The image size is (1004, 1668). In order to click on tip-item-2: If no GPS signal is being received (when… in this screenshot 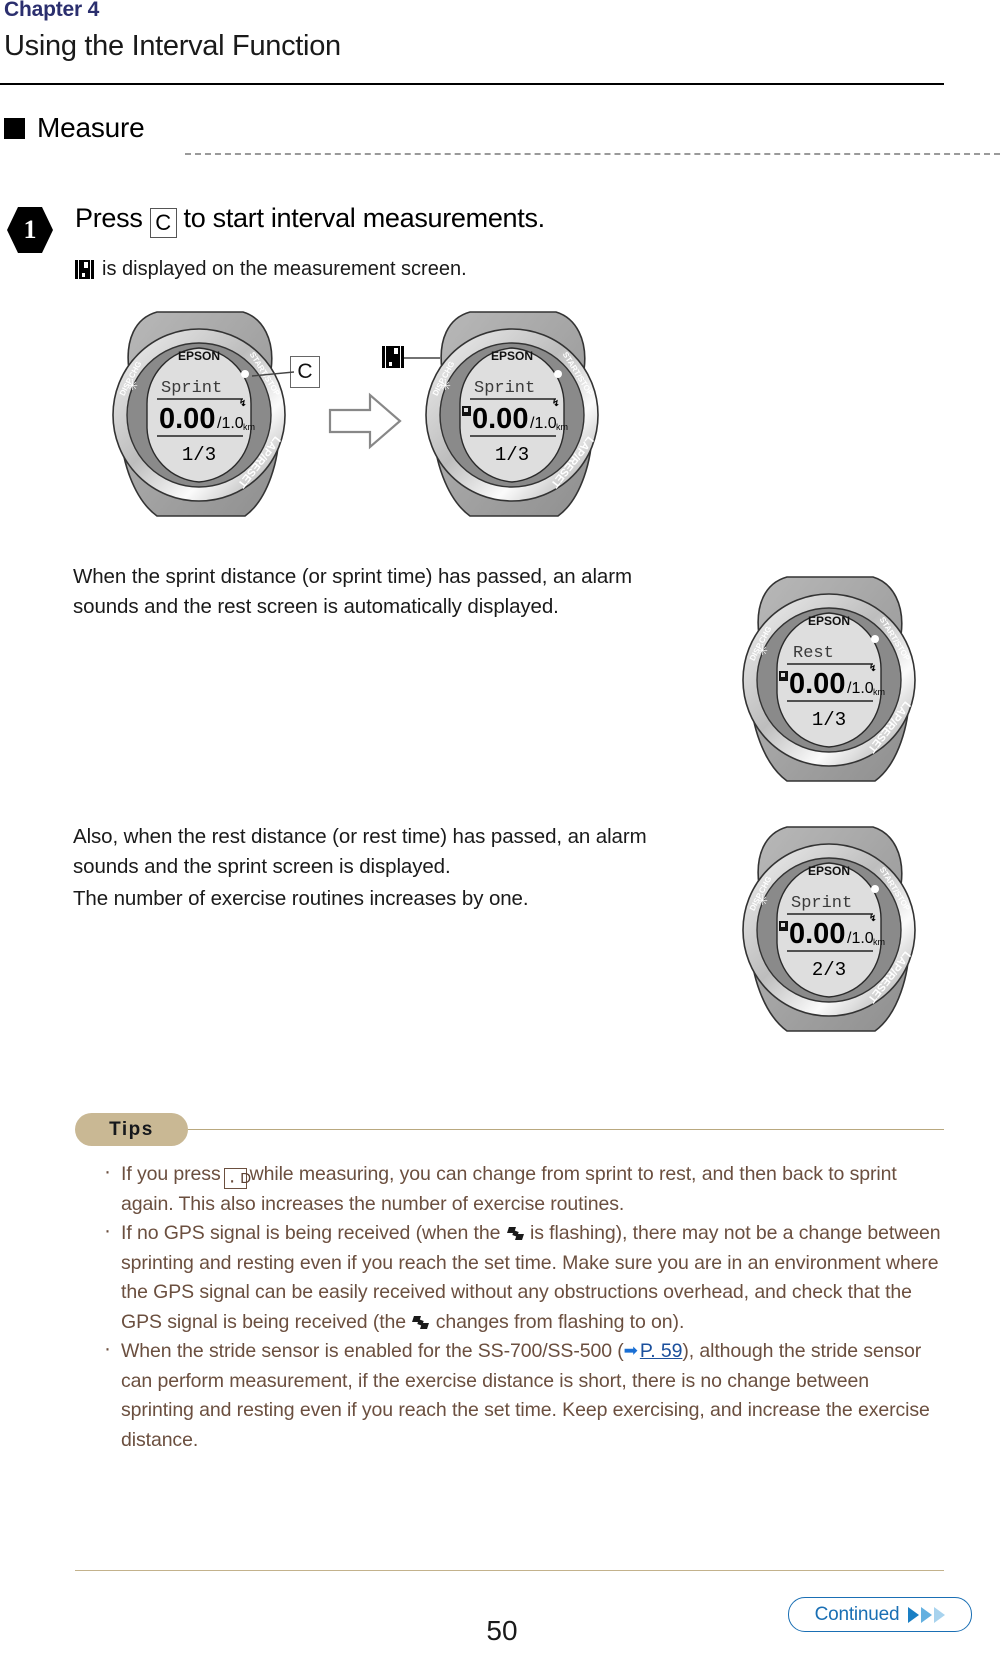, I will do `click(522, 1276)`.